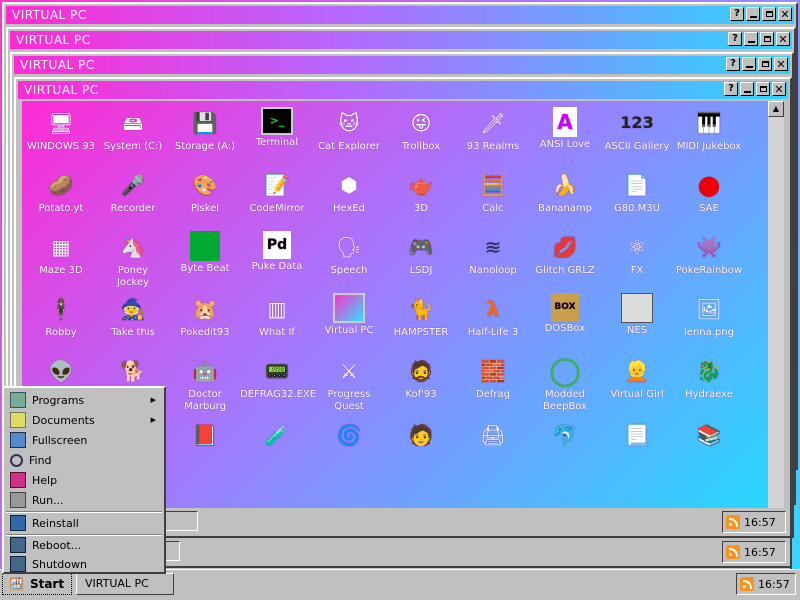 This screenshot has height=600, width=800. I want to click on desktop-icon-speech: 🗣 Speech, so click(349, 254).